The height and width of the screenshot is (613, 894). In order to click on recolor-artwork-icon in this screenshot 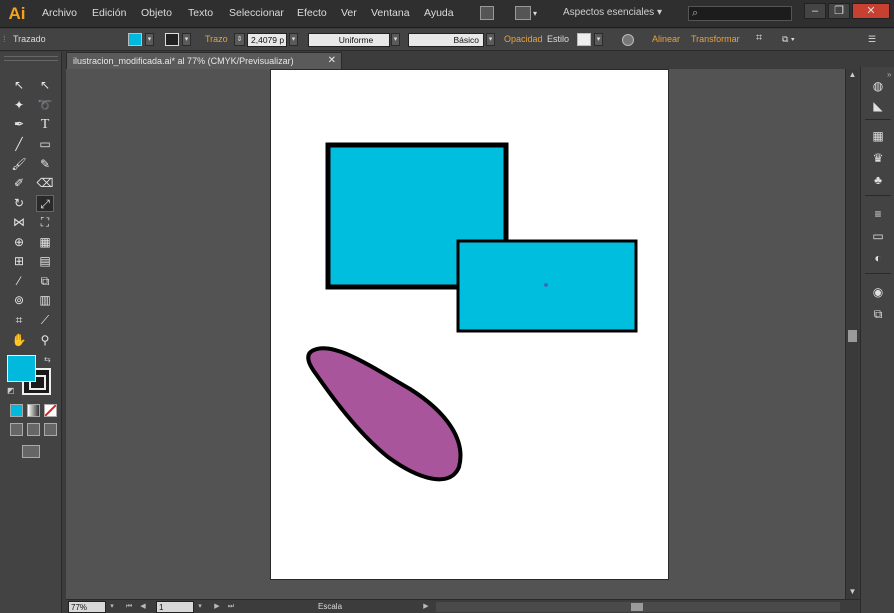, I will do `click(628, 40)`.